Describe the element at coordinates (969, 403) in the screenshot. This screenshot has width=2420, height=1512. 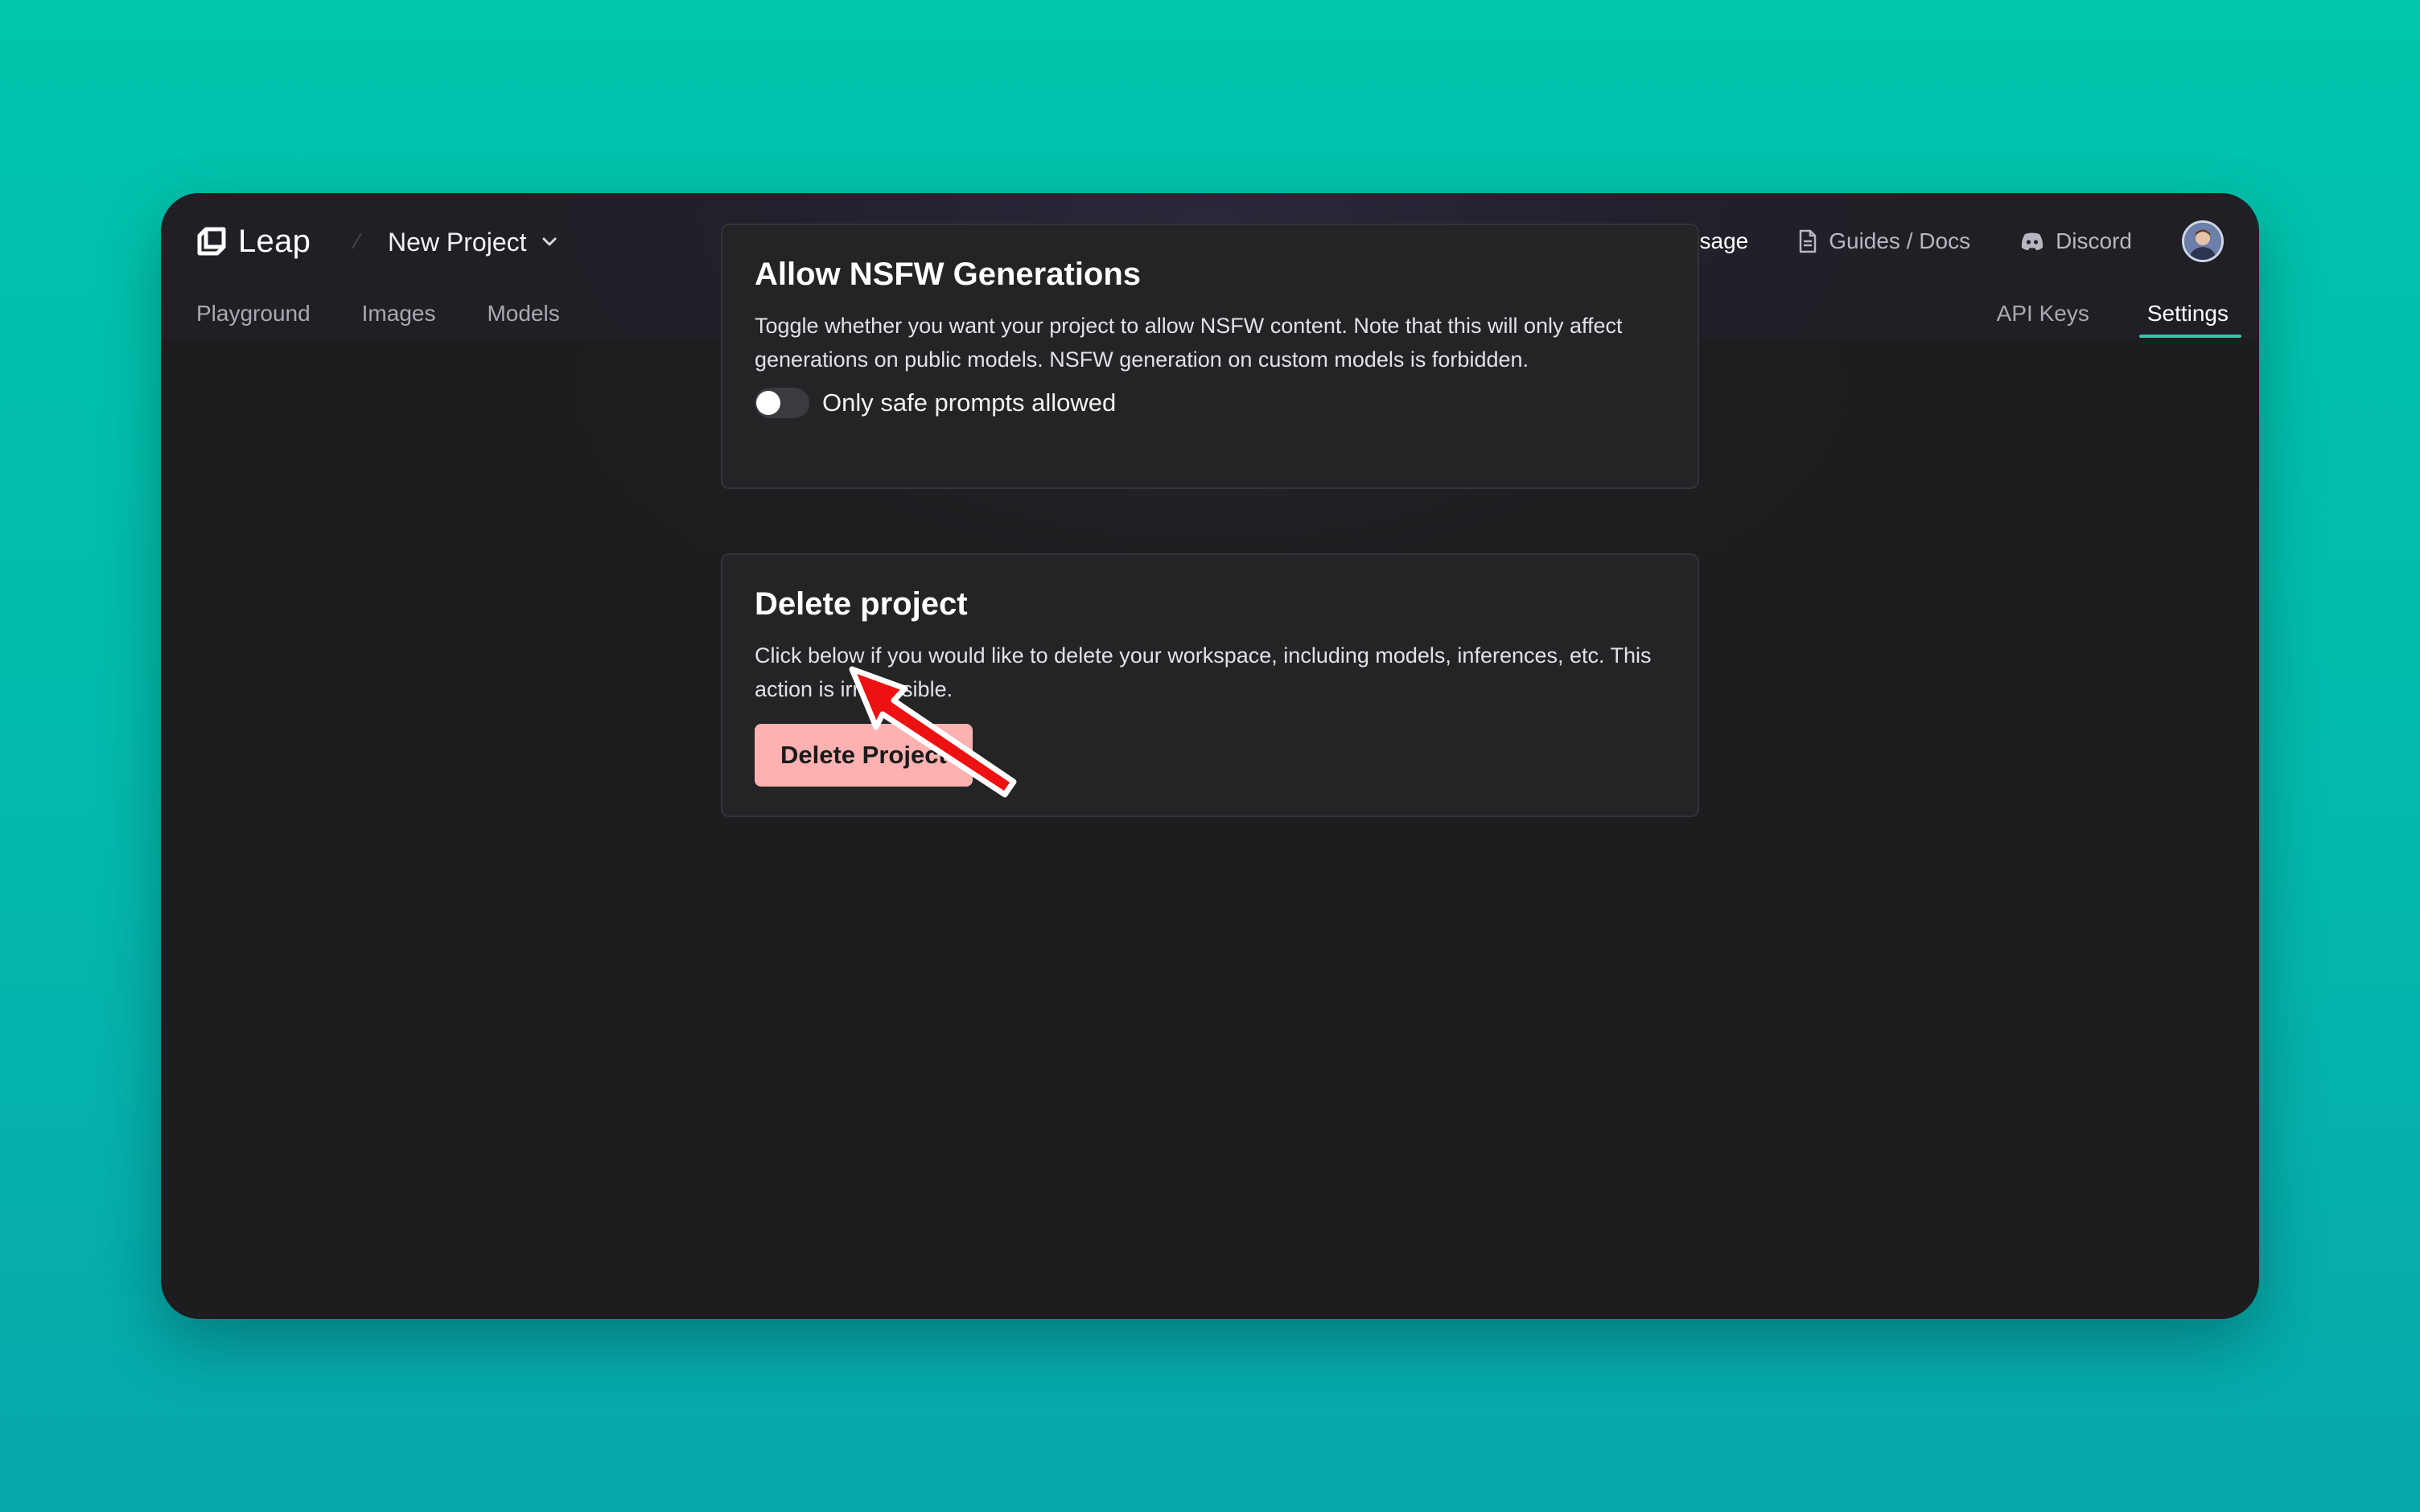
I see `nsfw-toggle-label: Only safe prompts allowed` at that location.